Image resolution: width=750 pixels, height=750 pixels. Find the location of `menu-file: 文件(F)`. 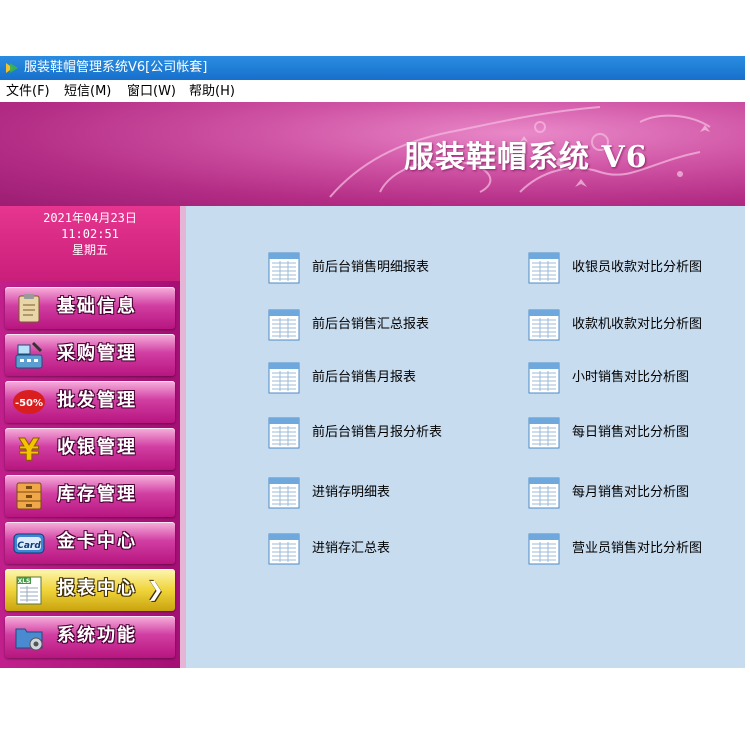

menu-file: 文件(F) is located at coordinates (28, 91).